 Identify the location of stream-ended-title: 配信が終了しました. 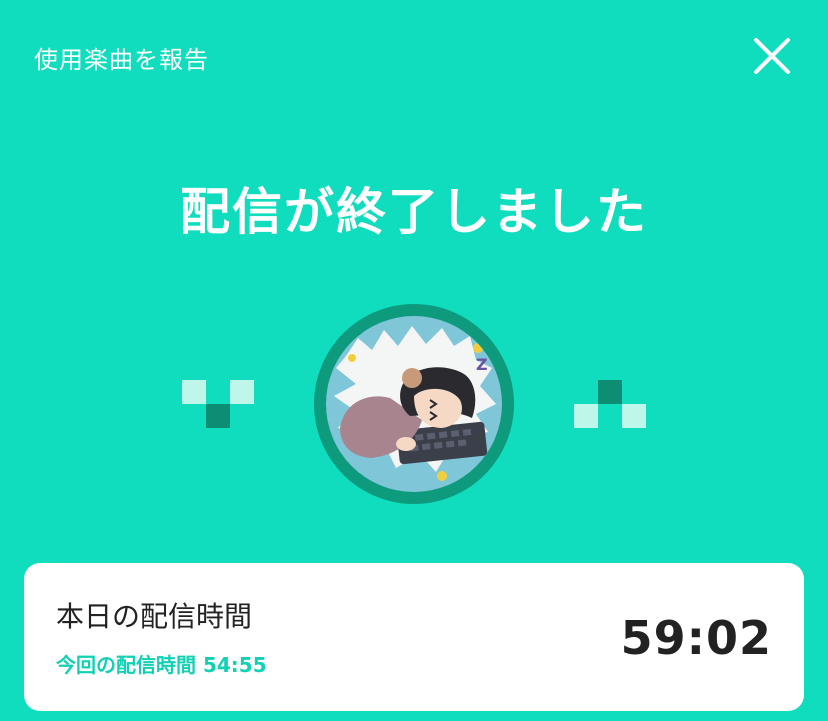
(414, 212).